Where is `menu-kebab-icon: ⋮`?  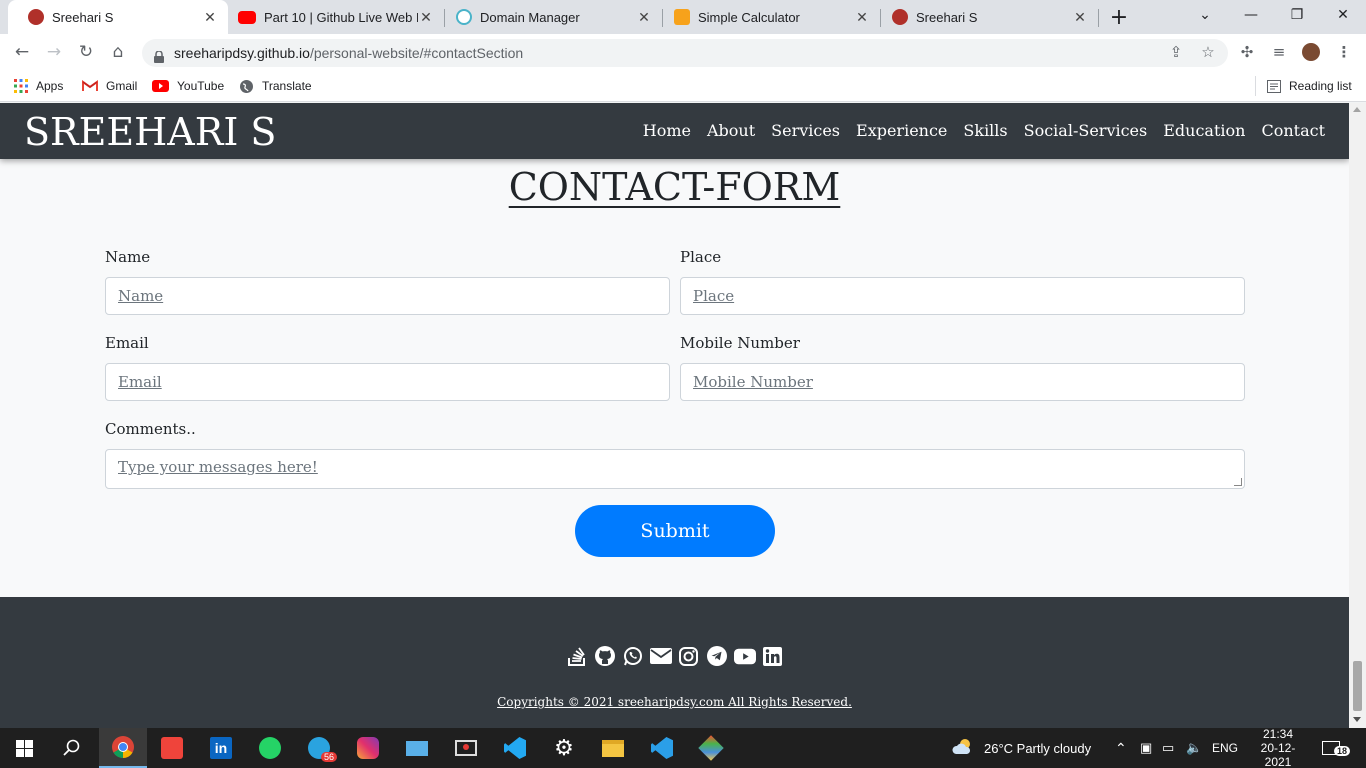 menu-kebab-icon: ⋮ is located at coordinates (1344, 52).